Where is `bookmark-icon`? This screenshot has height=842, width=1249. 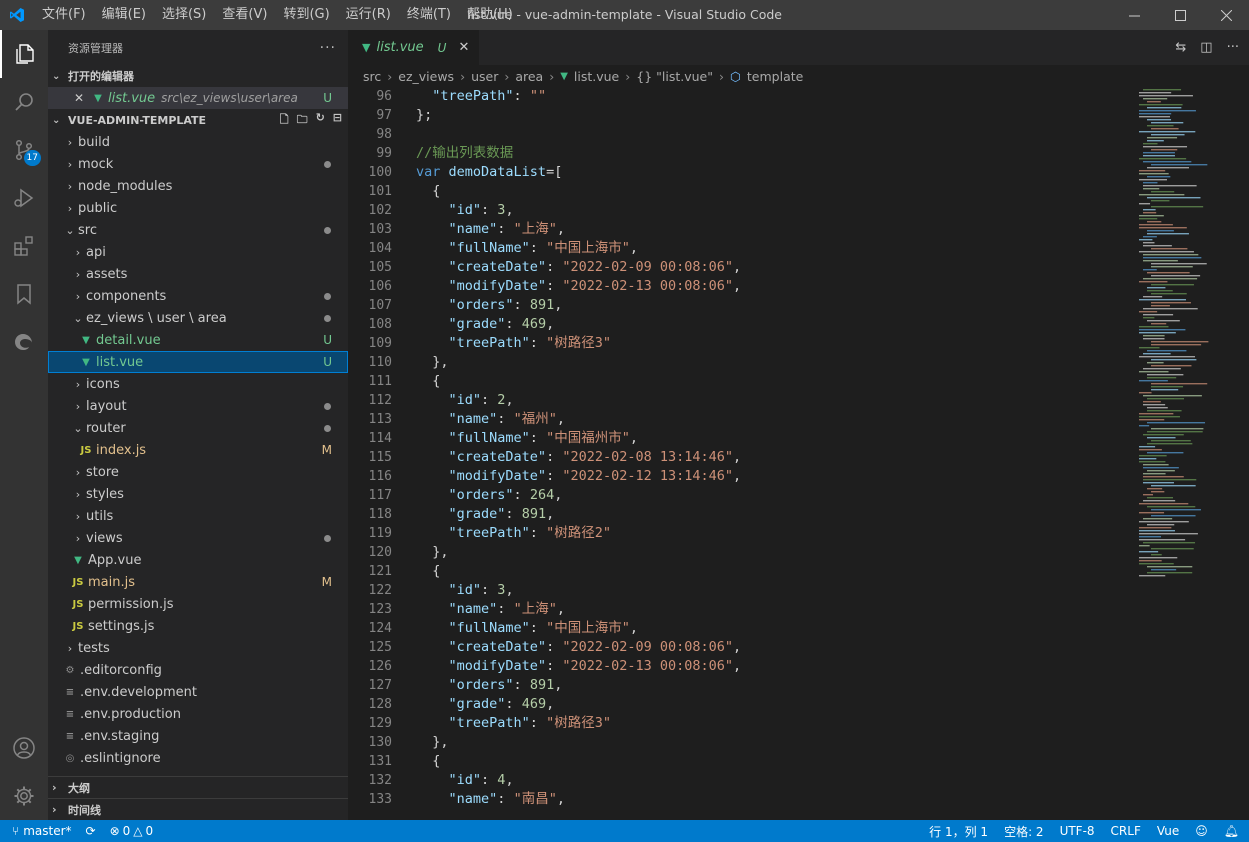
bookmark-icon is located at coordinates (24, 294).